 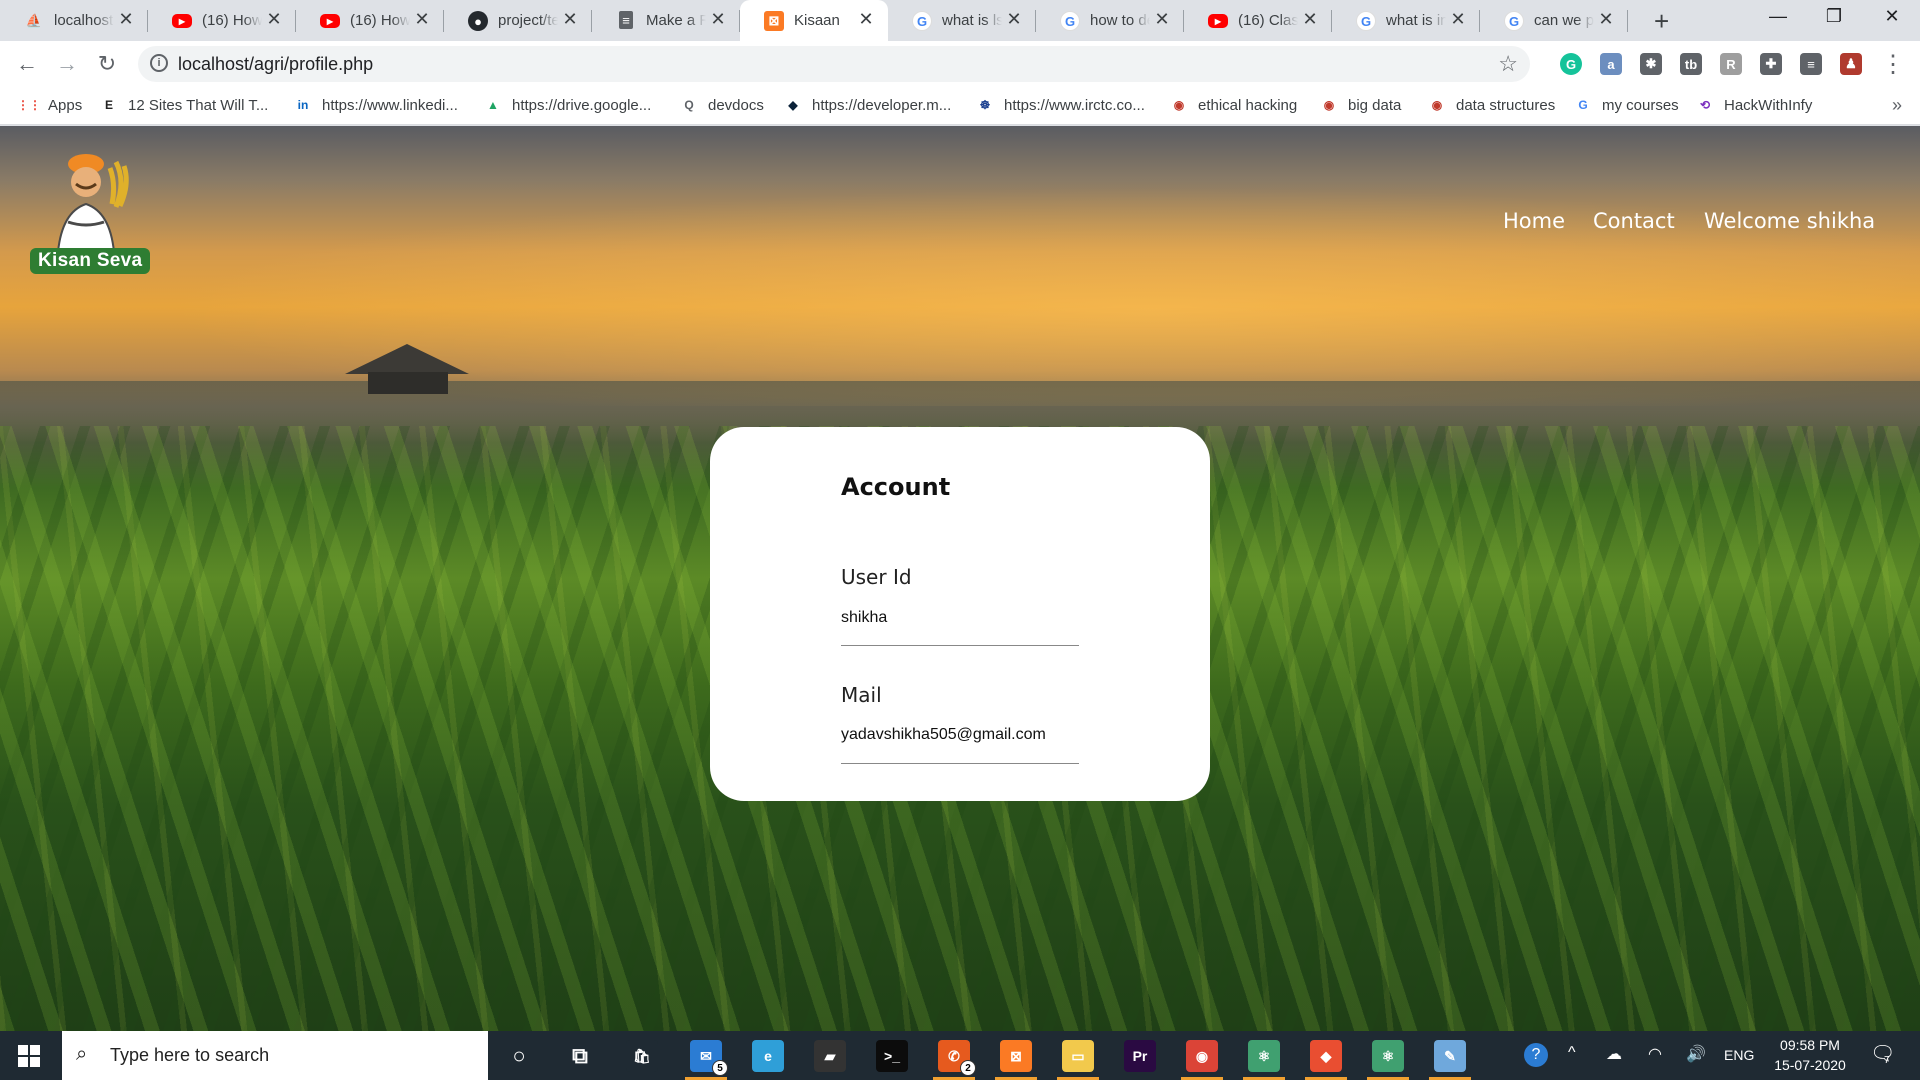 What do you see at coordinates (814, 20) in the screenshot?
I see `browser-tab: ⊠ Kisaan ✕` at bounding box center [814, 20].